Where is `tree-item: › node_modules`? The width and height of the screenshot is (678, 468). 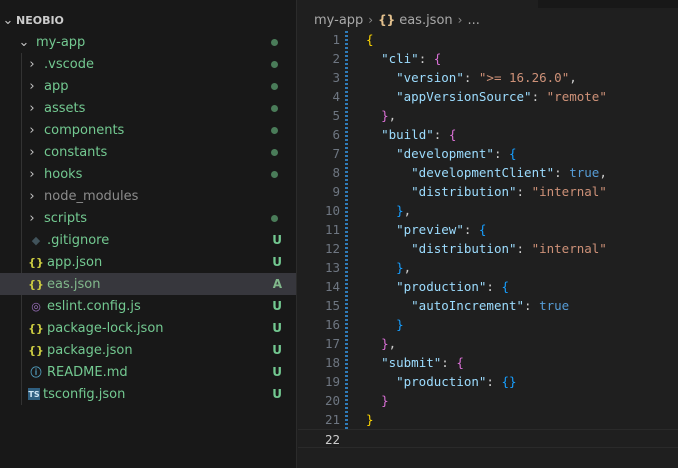
tree-item: › node_modules is located at coordinates (148, 196).